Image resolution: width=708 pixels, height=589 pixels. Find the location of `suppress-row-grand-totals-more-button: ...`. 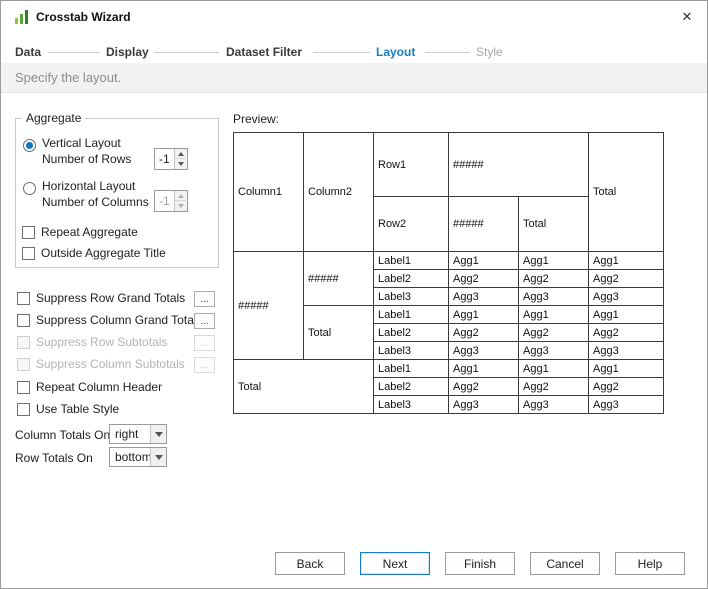

suppress-row-grand-totals-more-button: ... is located at coordinates (204, 299).